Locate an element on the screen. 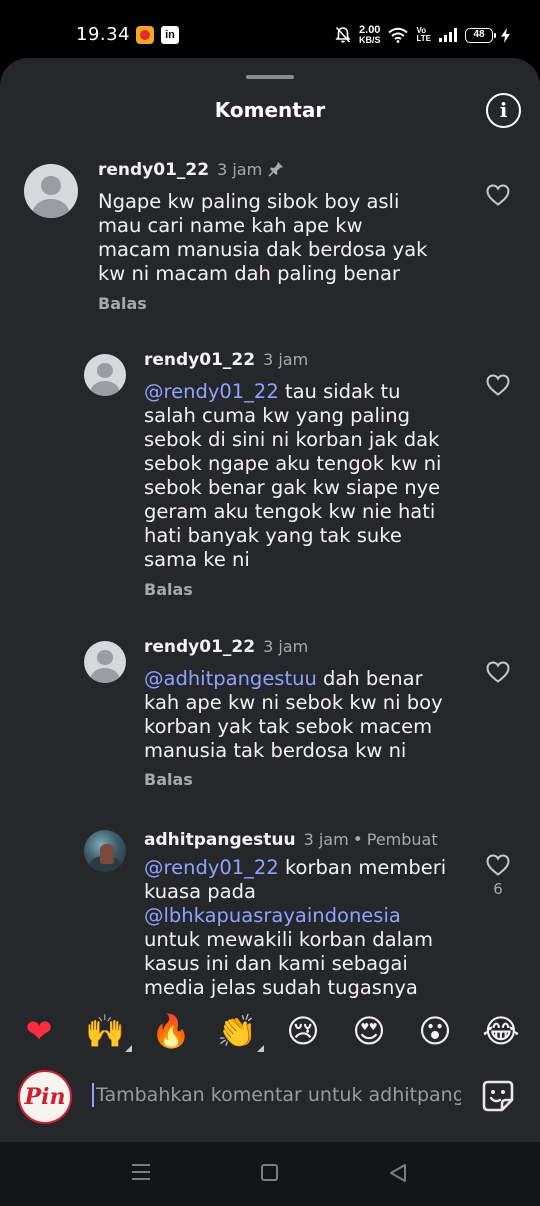 This screenshot has height=1206, width=540. emoji-heart-eyes-button: 😍 is located at coordinates (369, 1031).